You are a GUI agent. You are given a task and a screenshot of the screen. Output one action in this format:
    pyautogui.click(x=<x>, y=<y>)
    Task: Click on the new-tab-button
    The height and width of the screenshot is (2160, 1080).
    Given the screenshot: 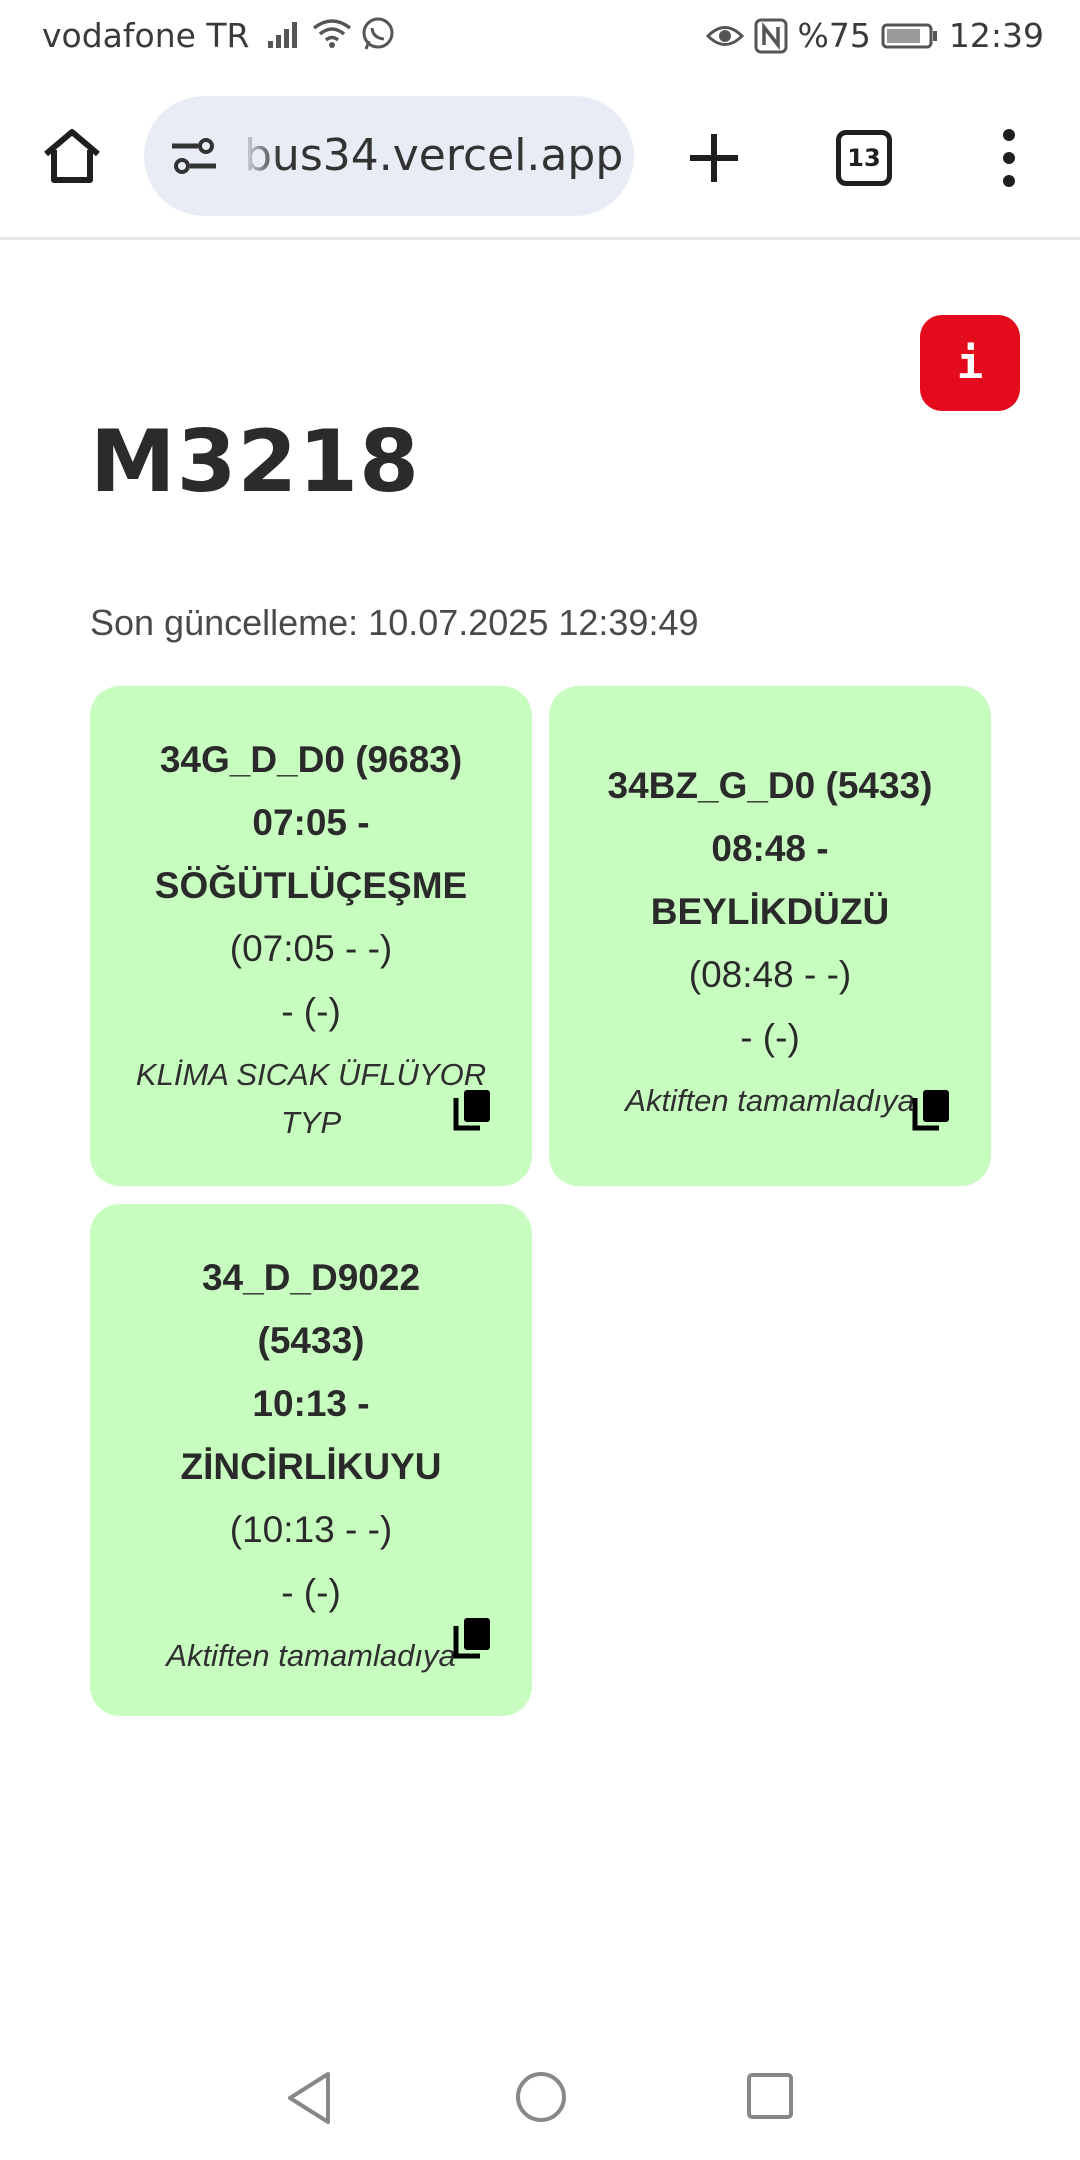 What is the action you would take?
    pyautogui.click(x=714, y=158)
    